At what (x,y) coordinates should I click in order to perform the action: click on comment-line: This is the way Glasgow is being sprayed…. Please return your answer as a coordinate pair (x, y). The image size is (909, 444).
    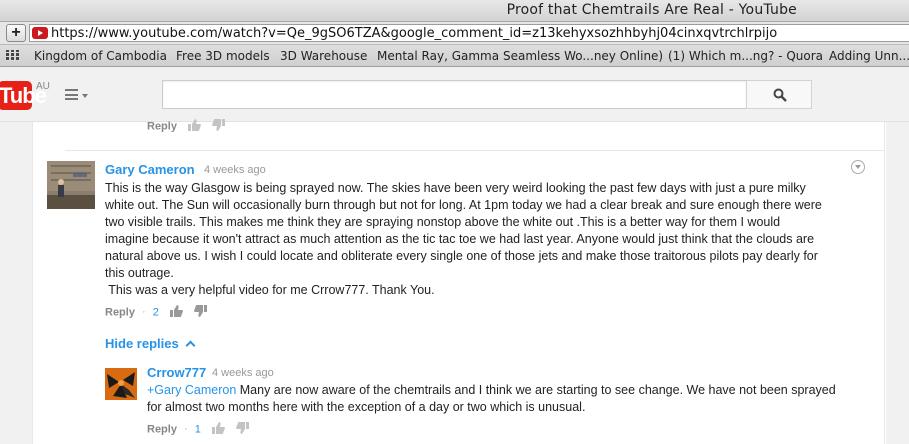
    Looking at the image, I should click on (455, 188).